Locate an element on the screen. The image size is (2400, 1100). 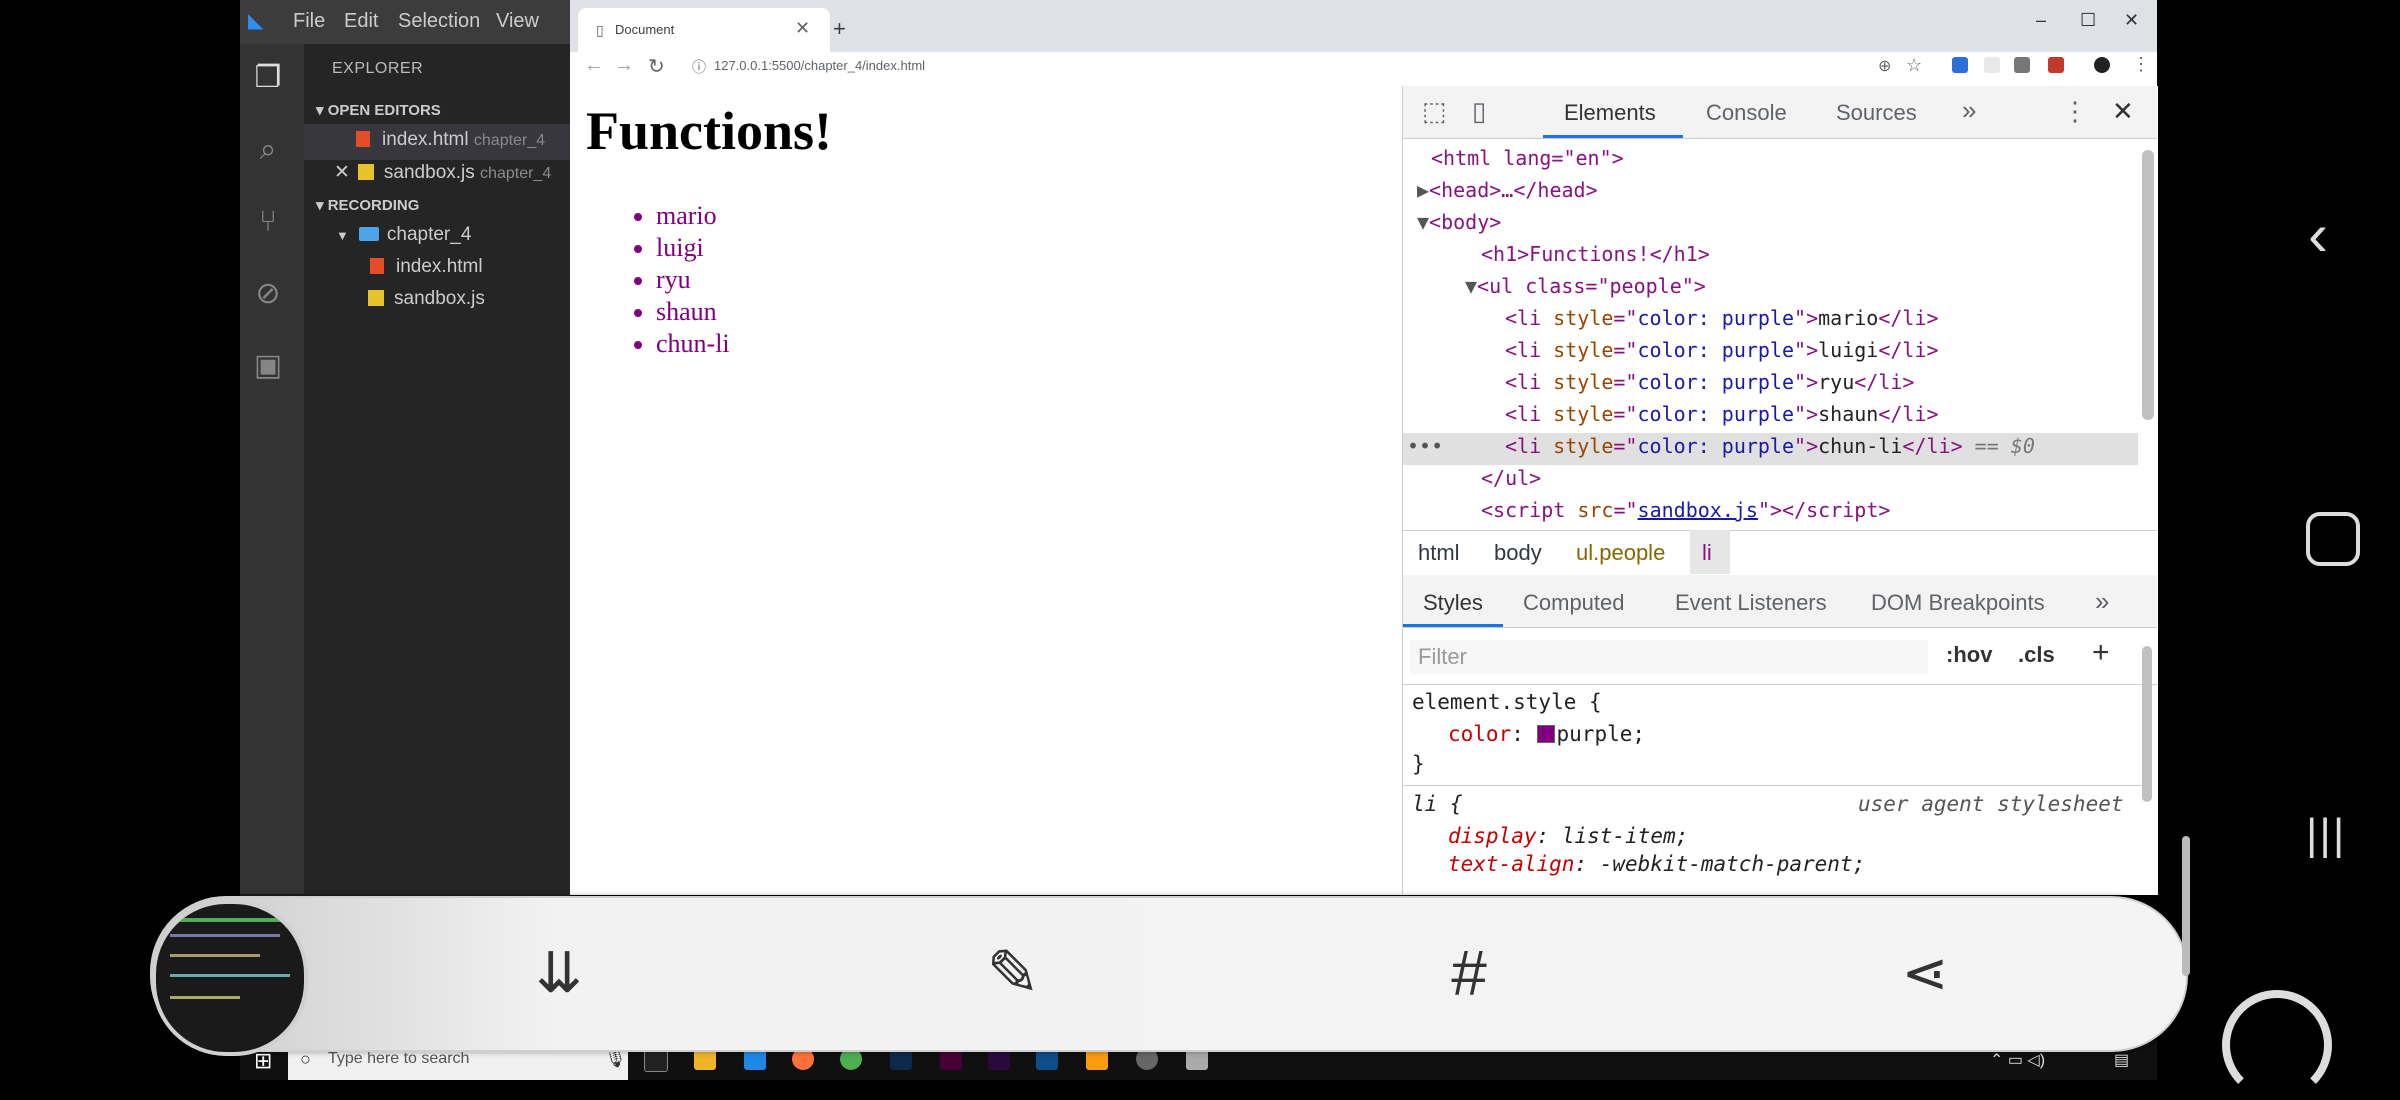
tab-styles: Styles is located at coordinates (1453, 603).